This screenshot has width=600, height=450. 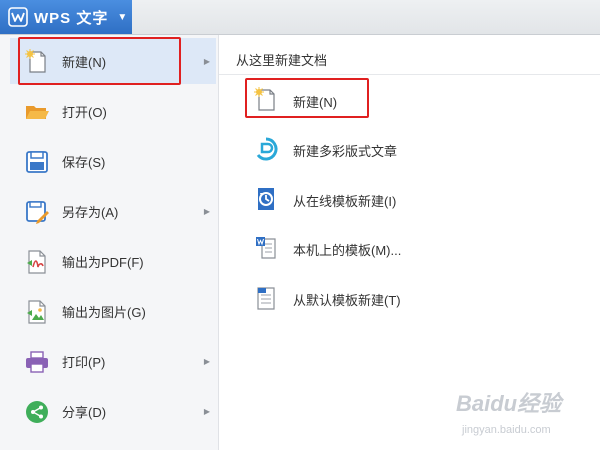 I want to click on menu-item-label: 打印(P), so click(x=84, y=362).